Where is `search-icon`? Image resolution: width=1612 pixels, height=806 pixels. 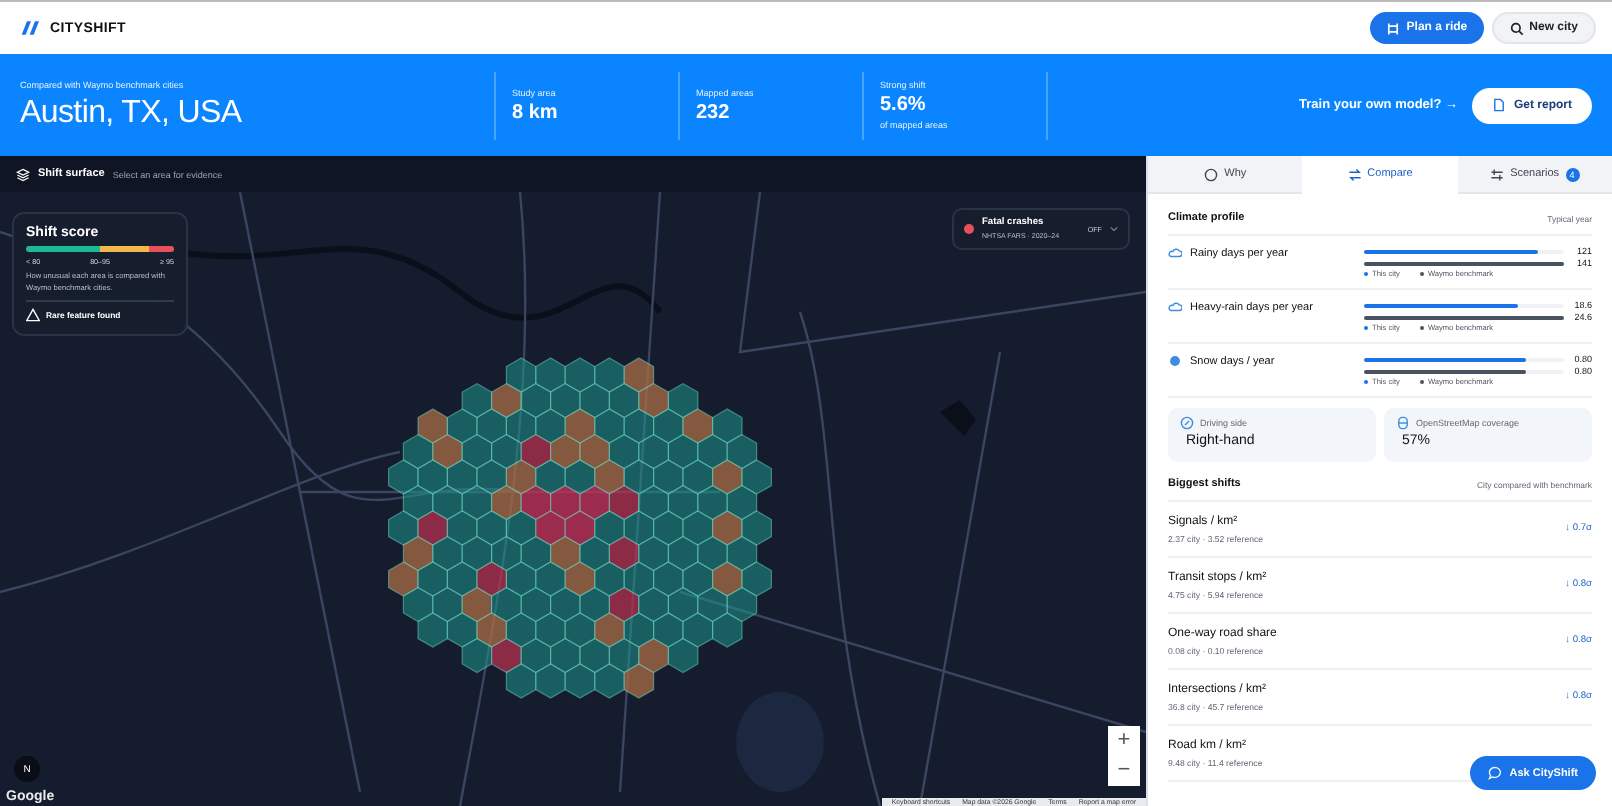 search-icon is located at coordinates (1516, 28).